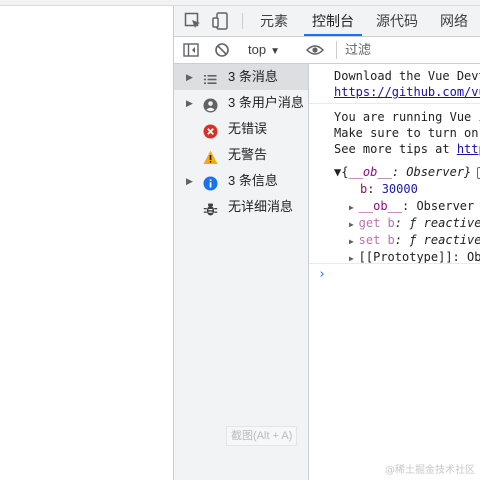  Describe the element at coordinates (274, 21) in the screenshot. I see `tab-elements: 元素` at that location.